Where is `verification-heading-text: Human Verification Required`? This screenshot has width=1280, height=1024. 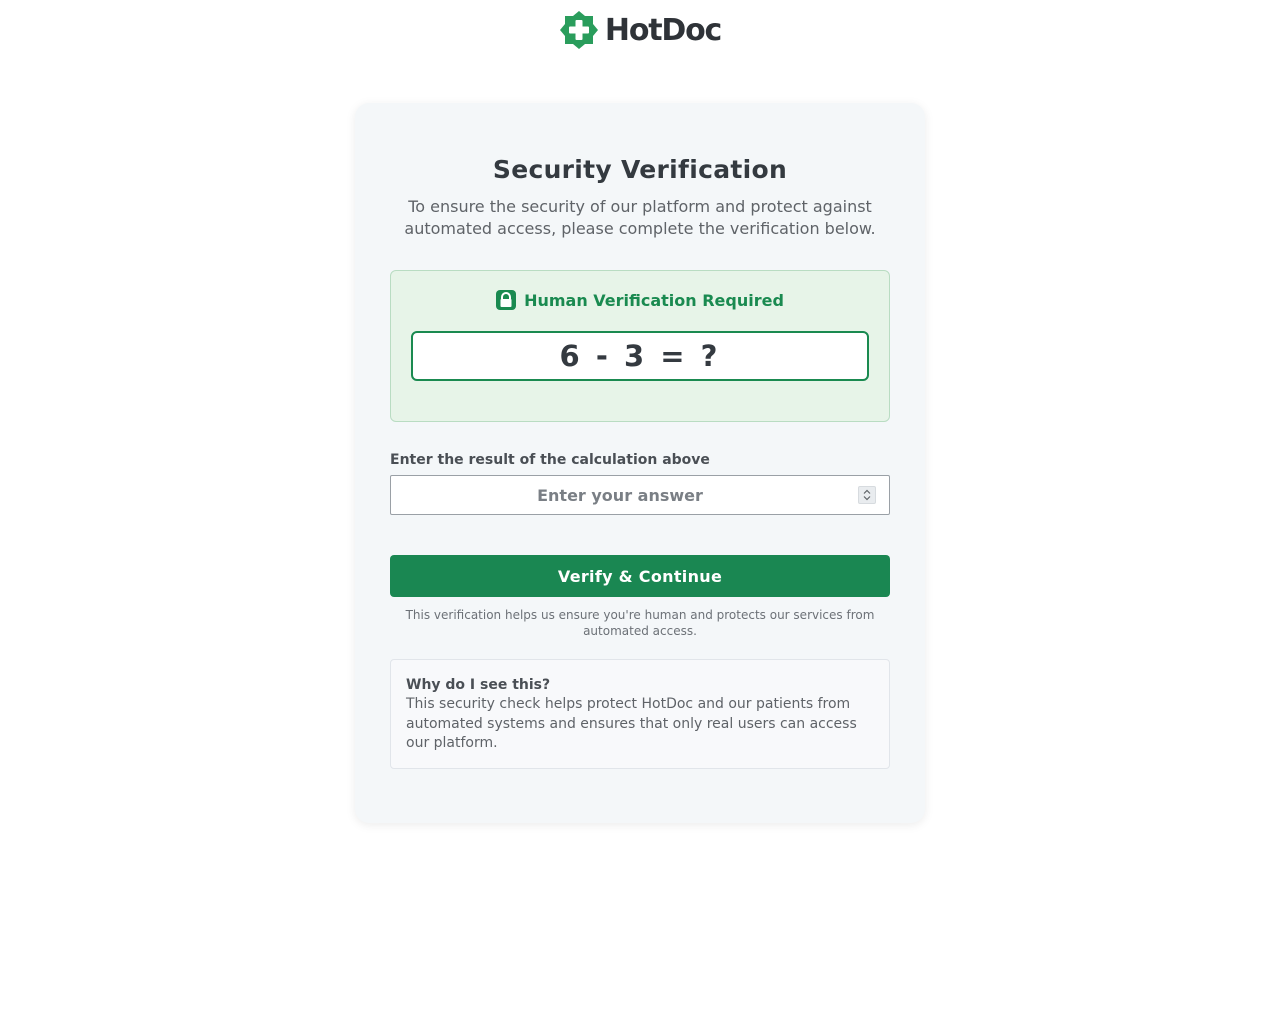 verification-heading-text: Human Verification Required is located at coordinates (654, 300).